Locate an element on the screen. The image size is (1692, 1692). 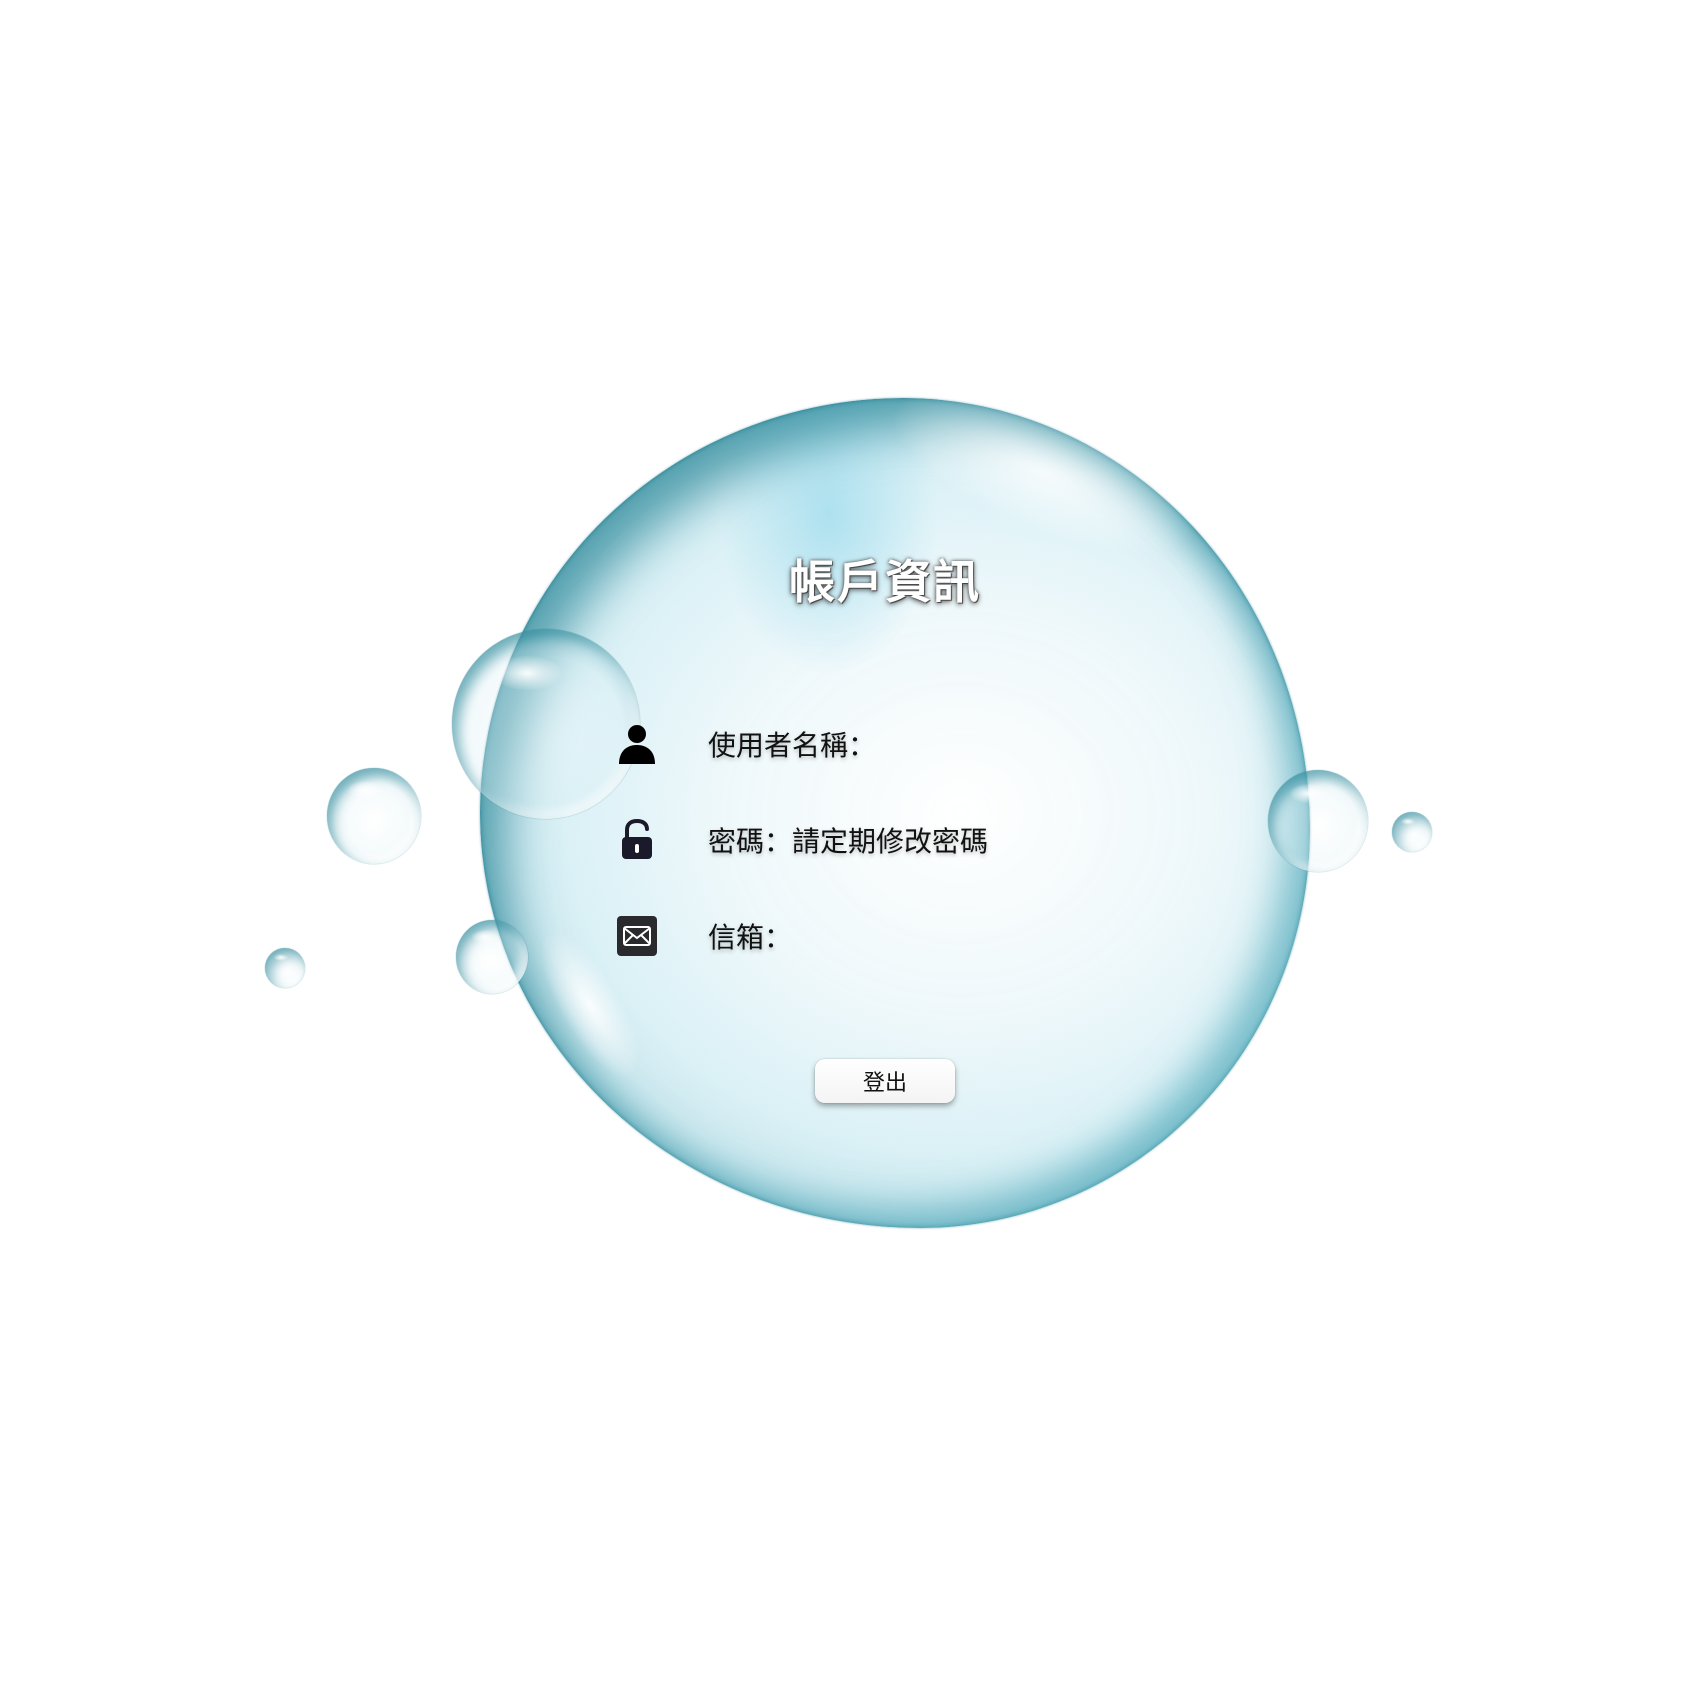
username-row: 使用者名稱： is located at coordinates (744, 744).